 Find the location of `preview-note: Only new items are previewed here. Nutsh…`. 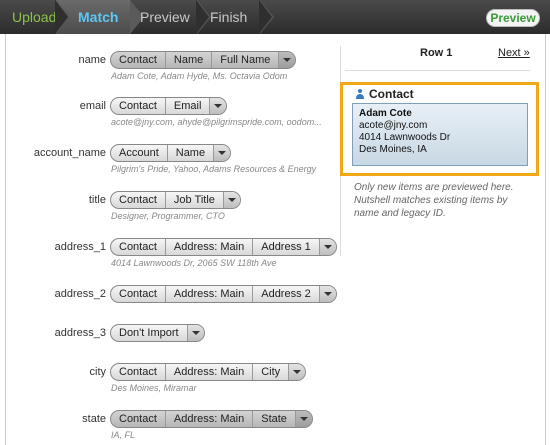

preview-note: Only new items are previewed here. Nutsh… is located at coordinates (434, 200).